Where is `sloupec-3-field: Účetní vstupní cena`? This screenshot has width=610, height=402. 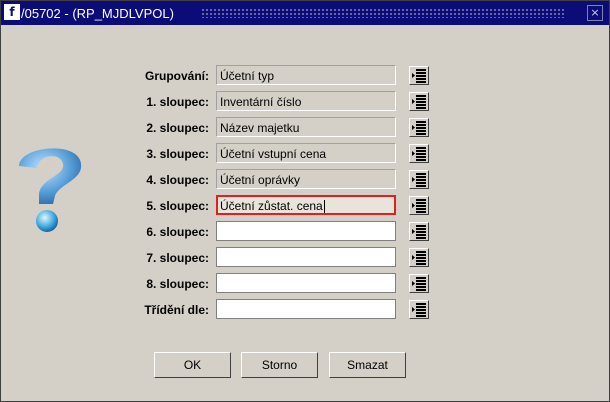
sloupec-3-field: Účetní vstupní cena is located at coordinates (306, 153).